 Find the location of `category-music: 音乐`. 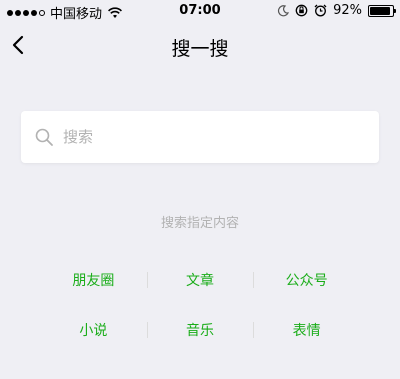

category-music: 音乐 is located at coordinates (200, 330).